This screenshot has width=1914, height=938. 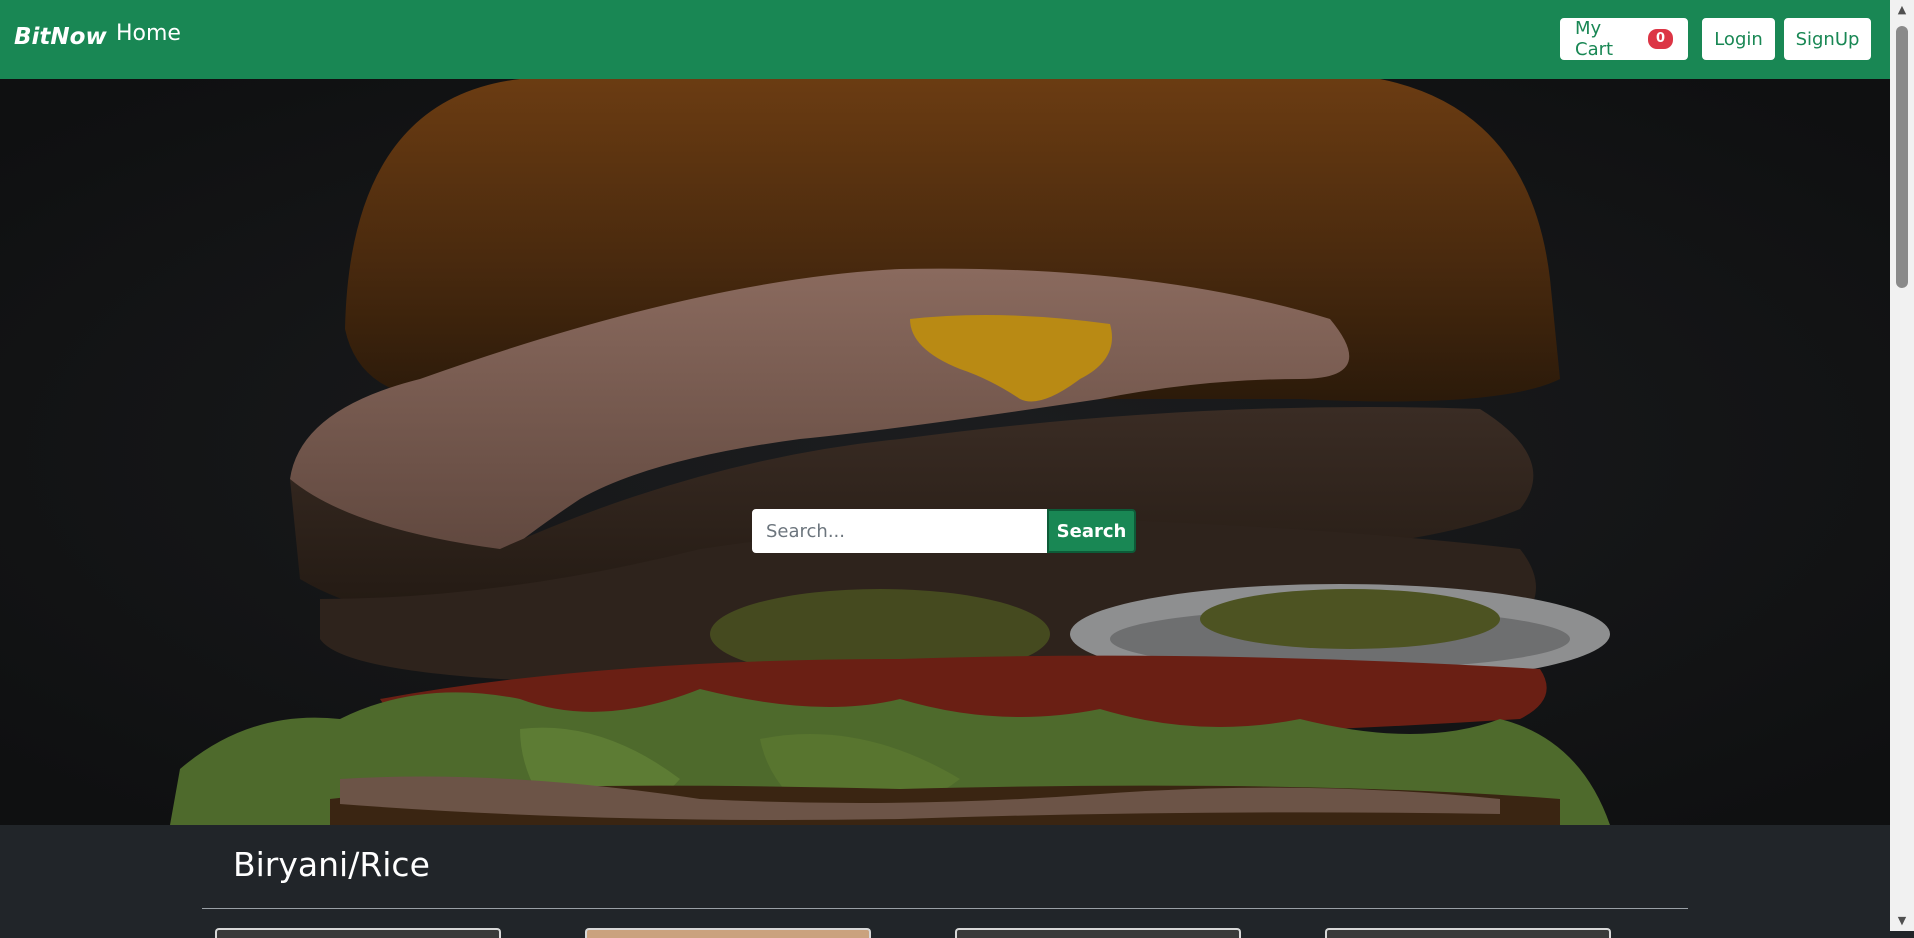 I want to click on search-input, so click(x=900, y=531).